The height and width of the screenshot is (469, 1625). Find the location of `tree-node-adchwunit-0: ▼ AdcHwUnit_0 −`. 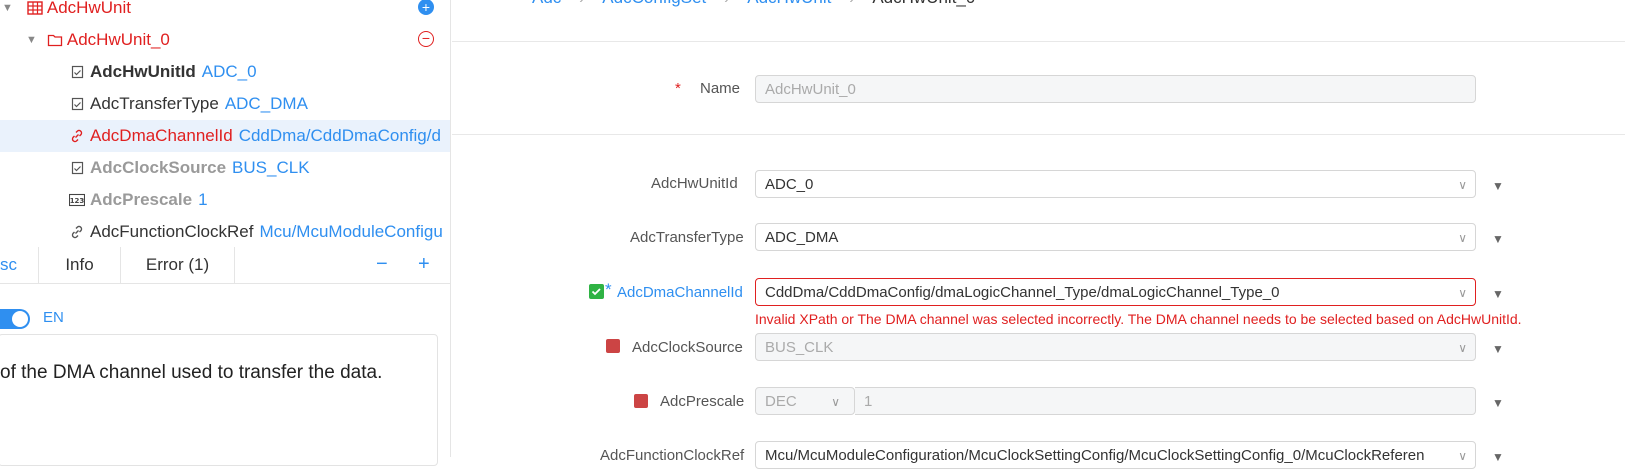

tree-node-adchwunit-0: ▼ AdcHwUnit_0 − is located at coordinates (225, 40).